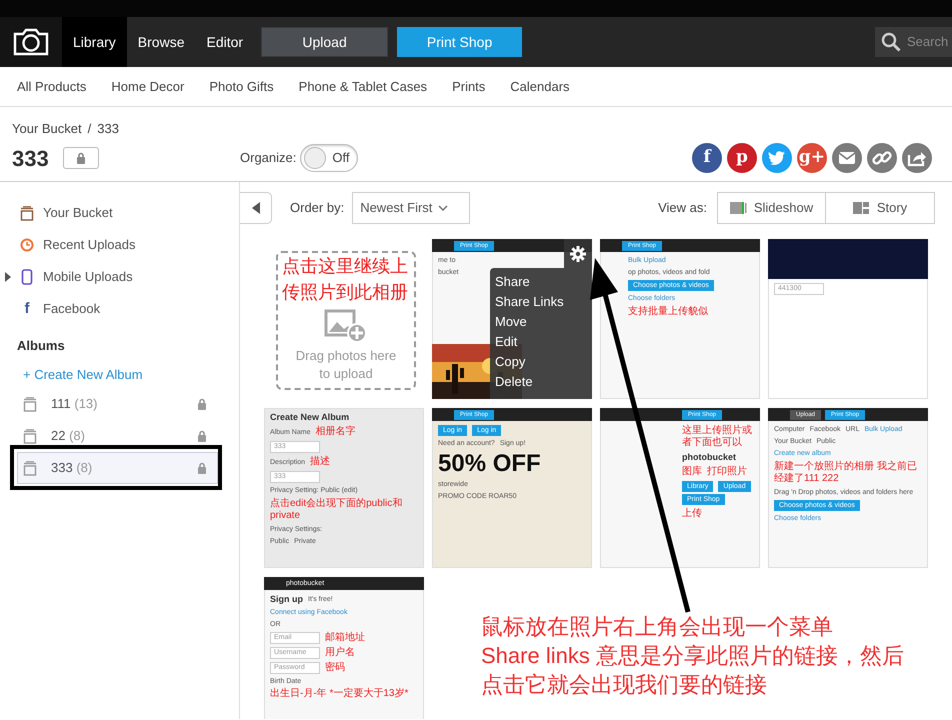 The height and width of the screenshot is (720, 952). Describe the element at coordinates (337, 510) in the screenshot. I see `annotation-text: 点击edit会出现下面的public和private` at that location.